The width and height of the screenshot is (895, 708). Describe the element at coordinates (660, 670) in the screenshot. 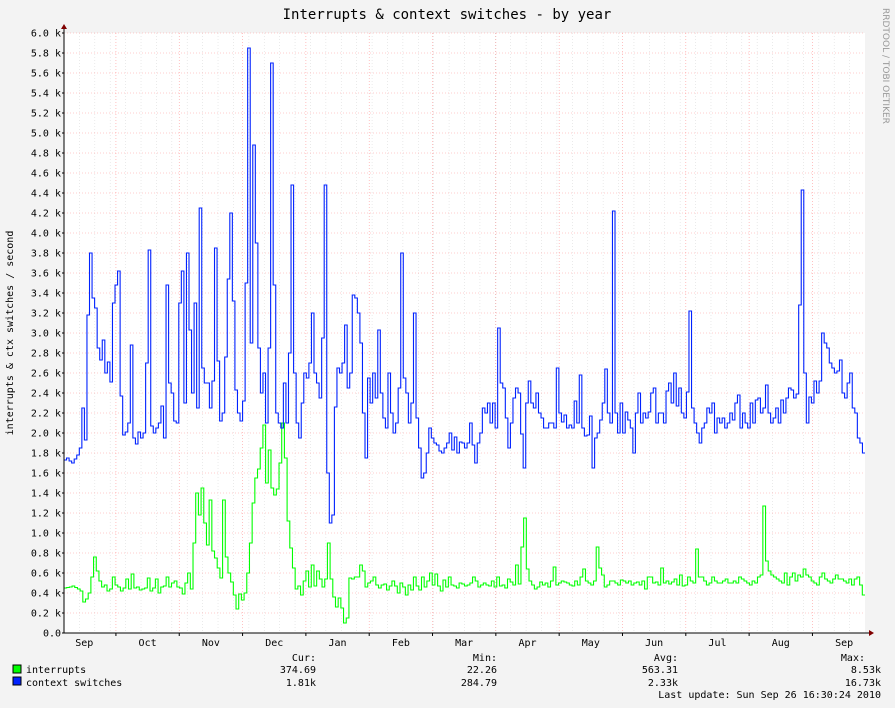

I see `legend-avg-interrupts: 563.31` at that location.